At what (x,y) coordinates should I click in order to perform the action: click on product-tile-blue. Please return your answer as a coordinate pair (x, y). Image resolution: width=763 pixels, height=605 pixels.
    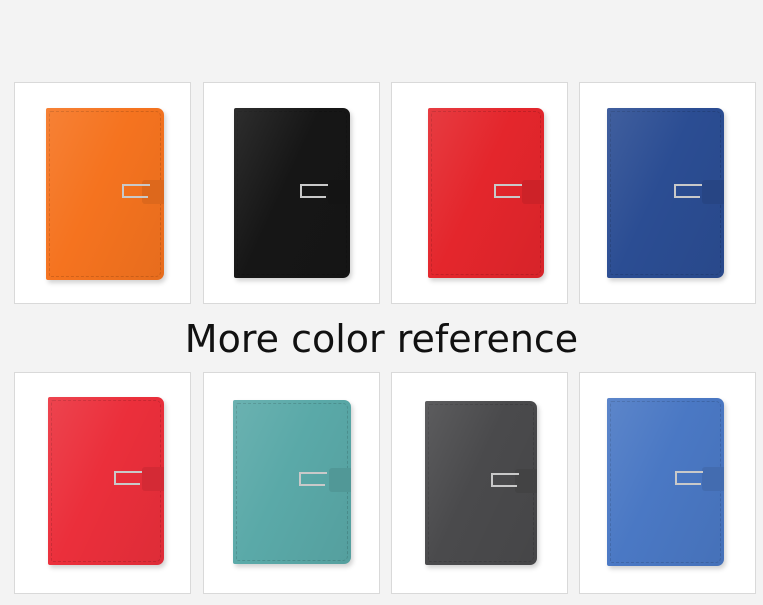
    Looking at the image, I should click on (667, 193).